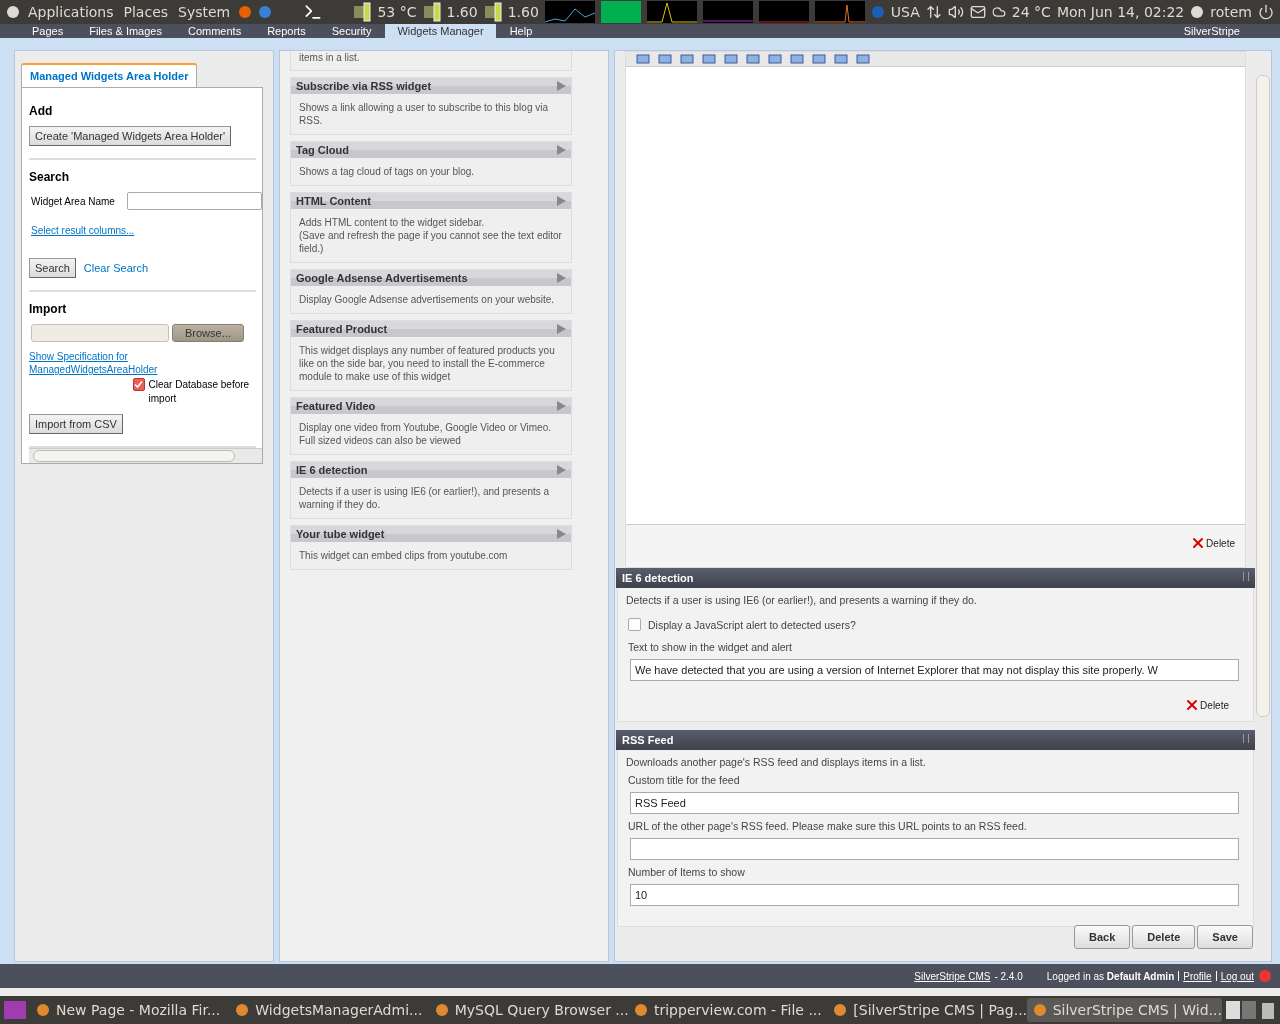 The width and height of the screenshot is (1280, 1024). Describe the element at coordinates (52, 268) in the screenshot. I see `search-button: Search` at that location.